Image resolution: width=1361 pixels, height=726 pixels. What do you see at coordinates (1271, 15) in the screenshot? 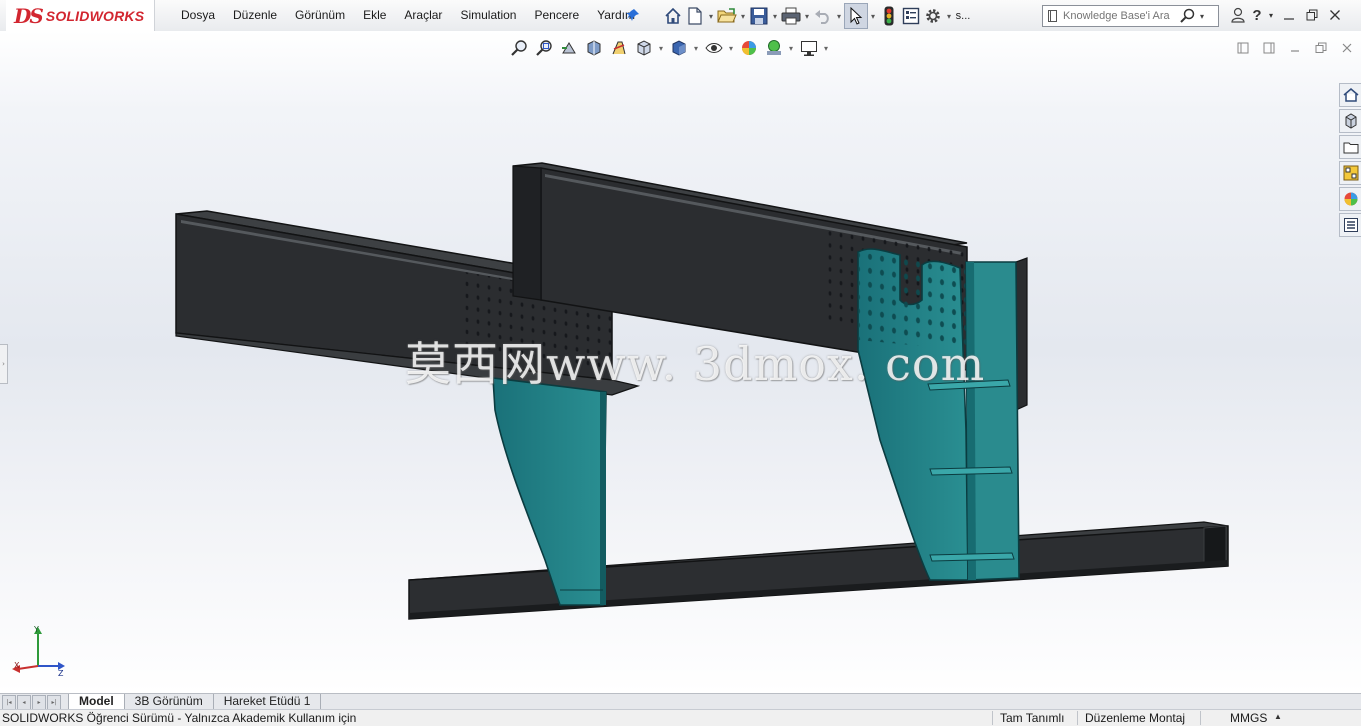
I see `help-dropdown-icon: ▾` at bounding box center [1271, 15].